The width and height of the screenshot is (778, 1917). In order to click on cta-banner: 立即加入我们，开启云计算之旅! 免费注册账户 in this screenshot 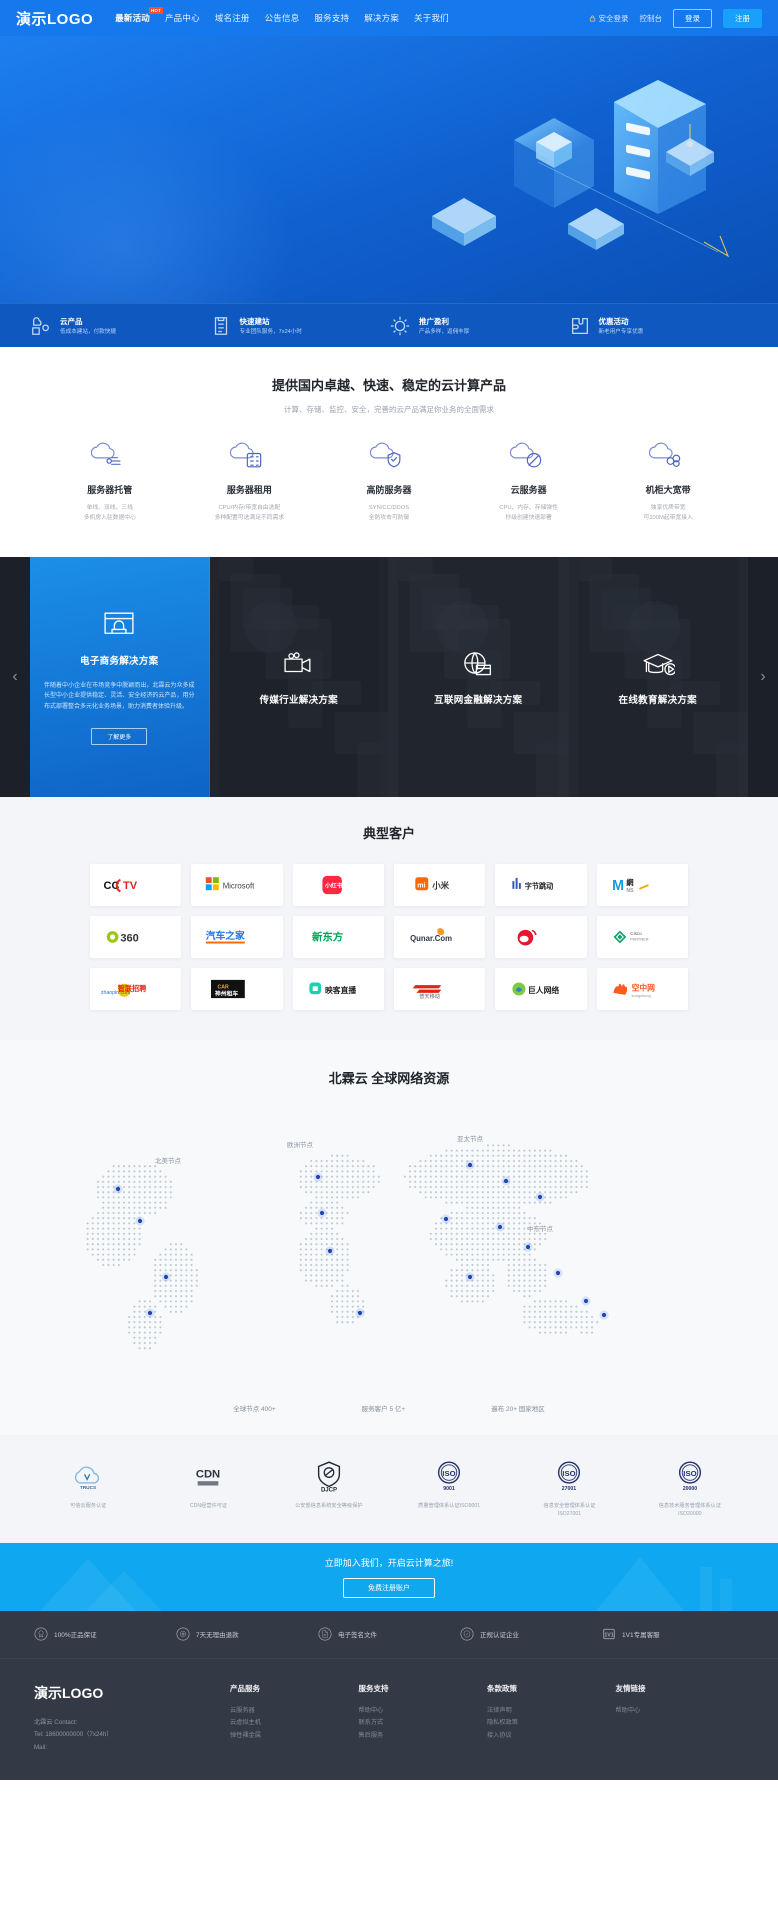, I will do `click(389, 1576)`.